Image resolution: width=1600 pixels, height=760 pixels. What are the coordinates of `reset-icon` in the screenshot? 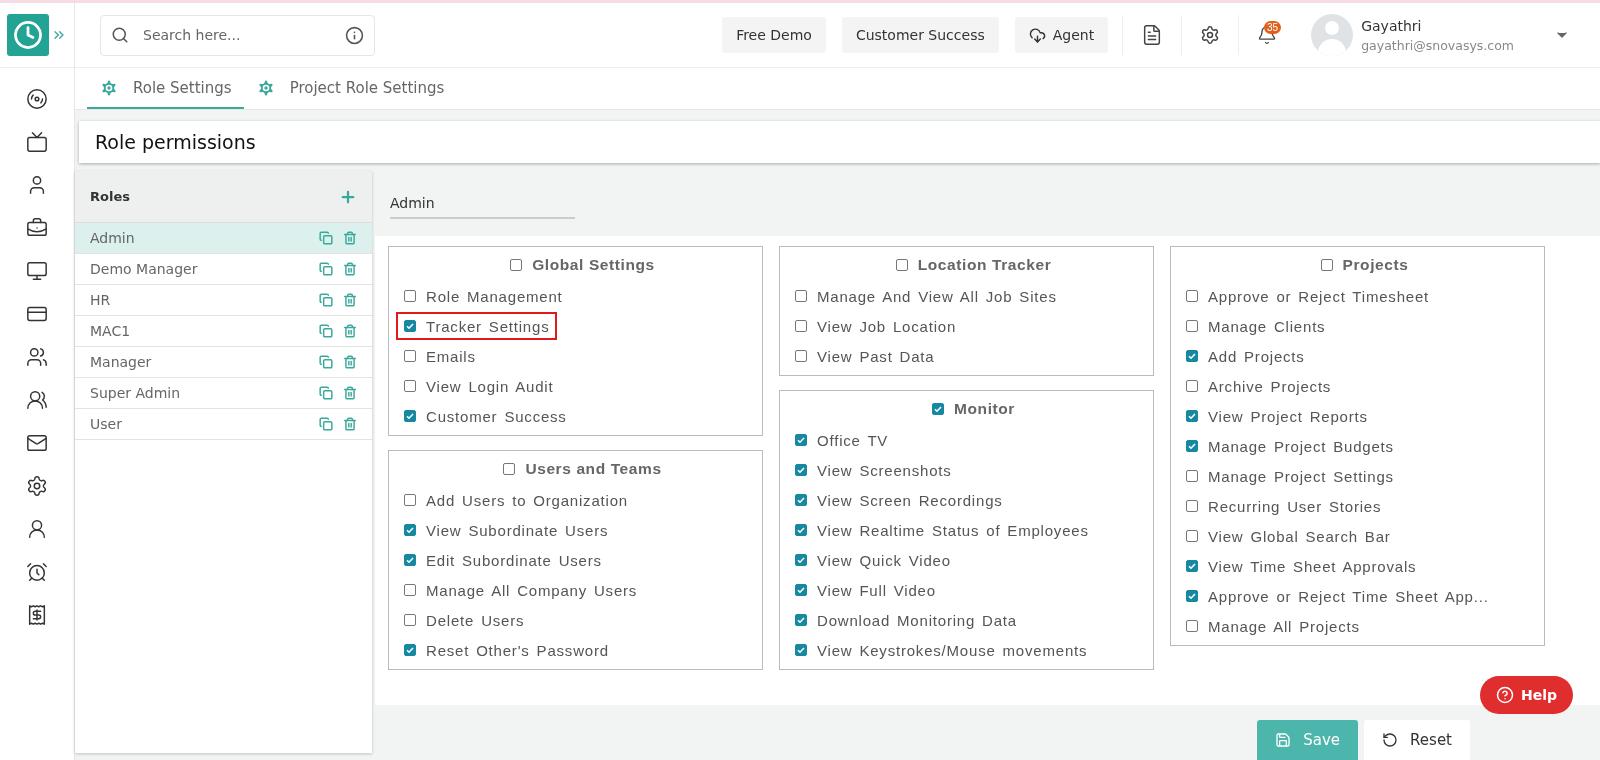 It's located at (1390, 740).